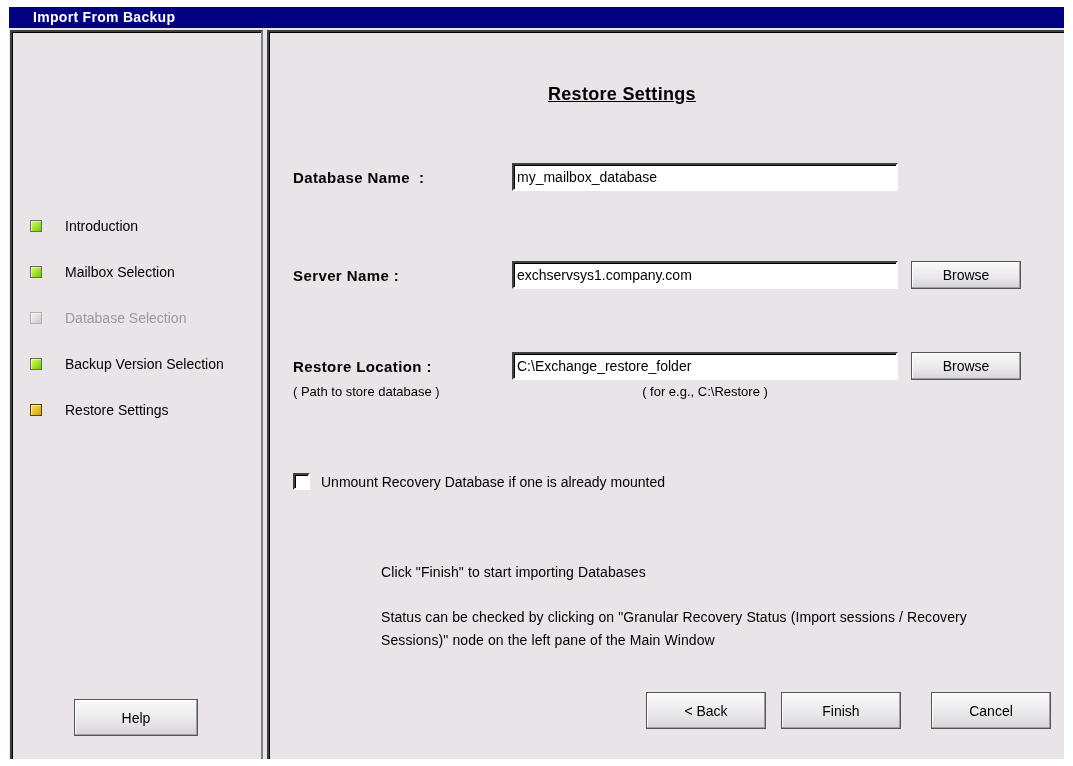 The height and width of the screenshot is (766, 1073). What do you see at coordinates (367, 391) in the screenshot?
I see `hint-text: ( Path to store database )` at bounding box center [367, 391].